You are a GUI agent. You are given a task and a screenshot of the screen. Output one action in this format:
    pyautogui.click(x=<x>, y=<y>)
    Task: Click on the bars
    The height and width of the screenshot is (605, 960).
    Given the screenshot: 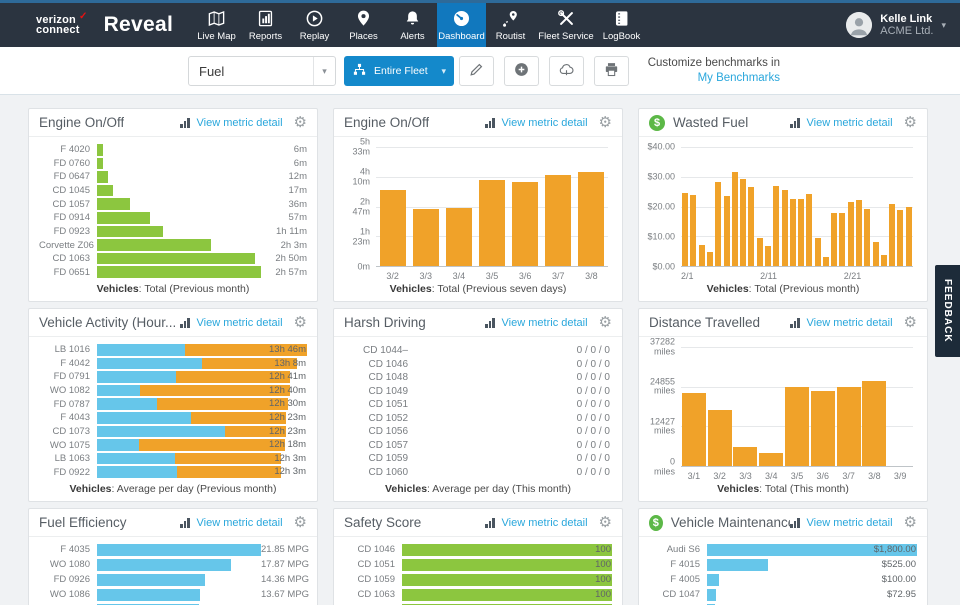 What is the action you would take?
    pyautogui.click(x=797, y=406)
    